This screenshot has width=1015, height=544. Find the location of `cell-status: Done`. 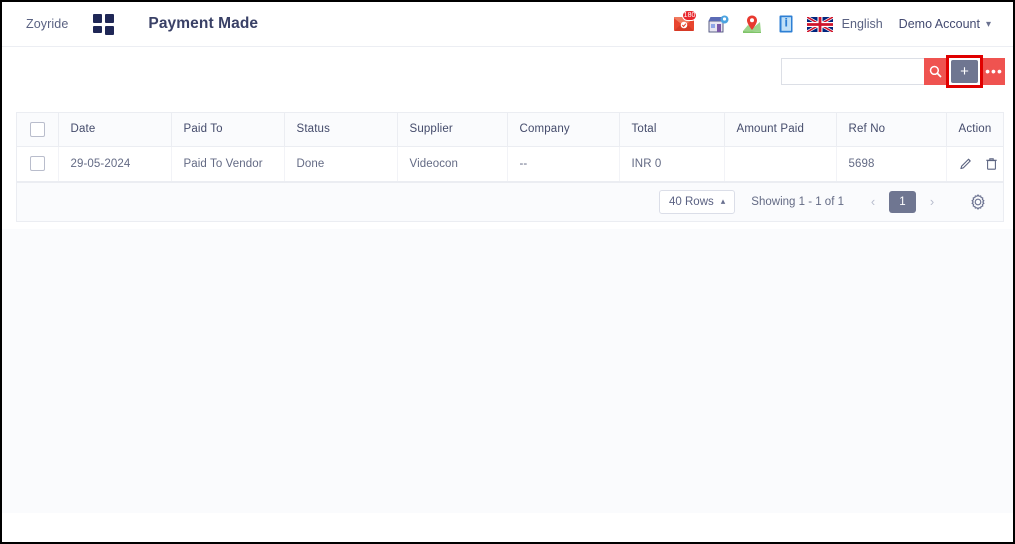

cell-status: Done is located at coordinates (341, 164).